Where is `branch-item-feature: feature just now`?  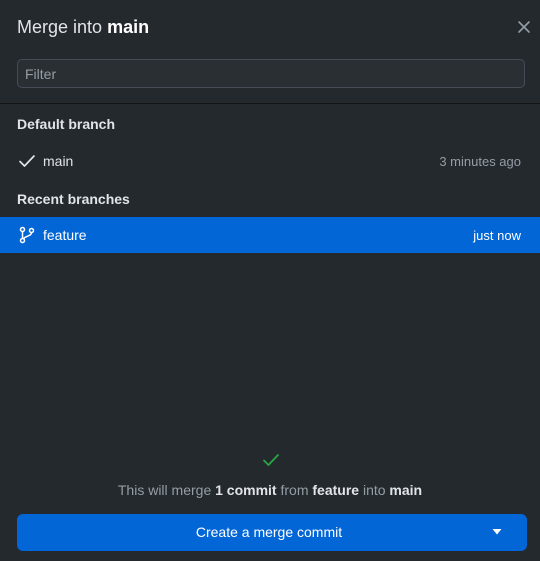
branch-item-feature: feature just now is located at coordinates (270, 235).